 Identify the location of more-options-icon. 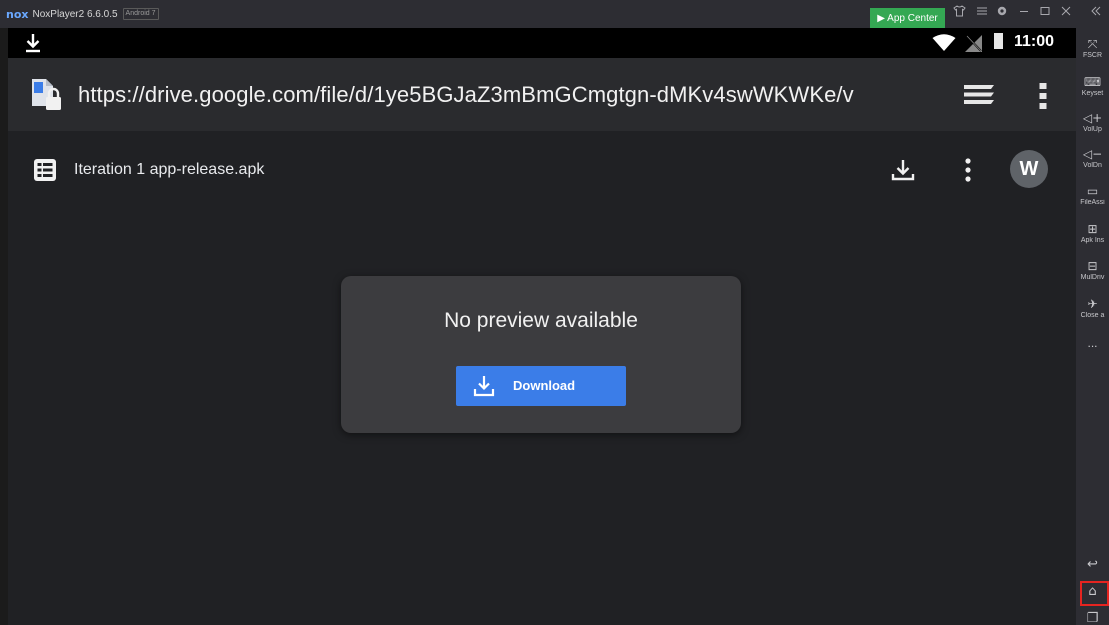
(968, 172).